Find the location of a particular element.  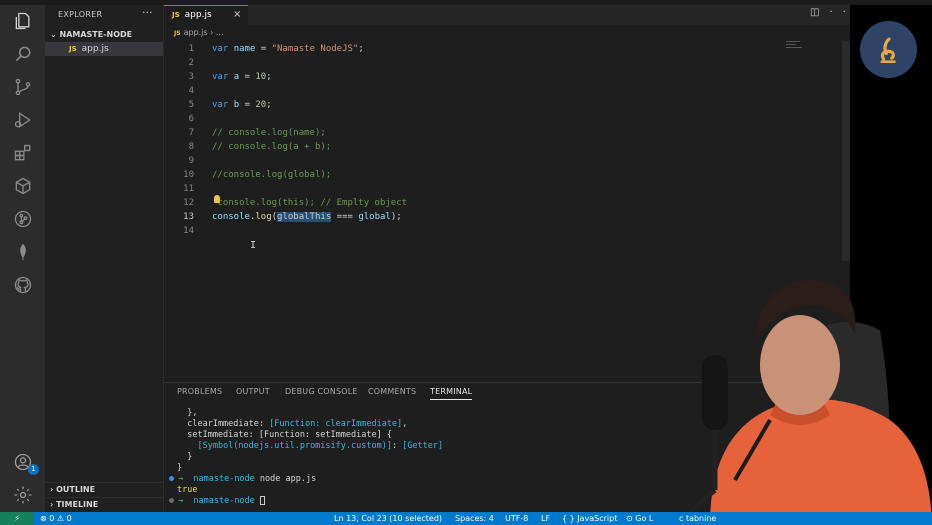

file-app-js: JS app.js is located at coordinates (104, 49).